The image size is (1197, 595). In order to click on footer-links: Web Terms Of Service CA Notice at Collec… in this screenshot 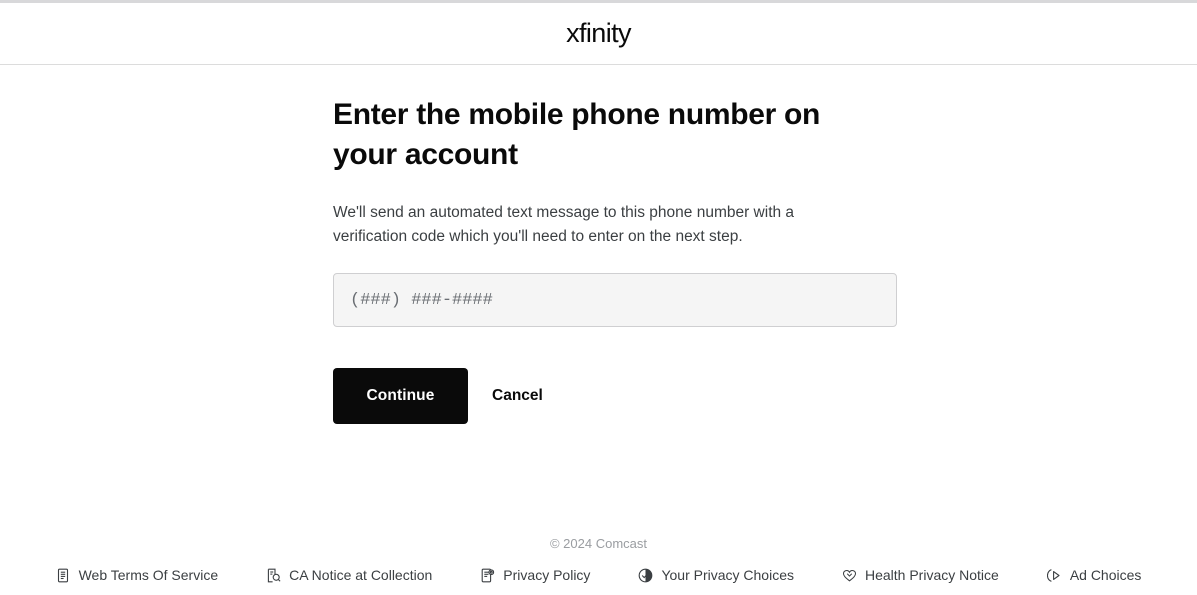, I will do `click(598, 575)`.